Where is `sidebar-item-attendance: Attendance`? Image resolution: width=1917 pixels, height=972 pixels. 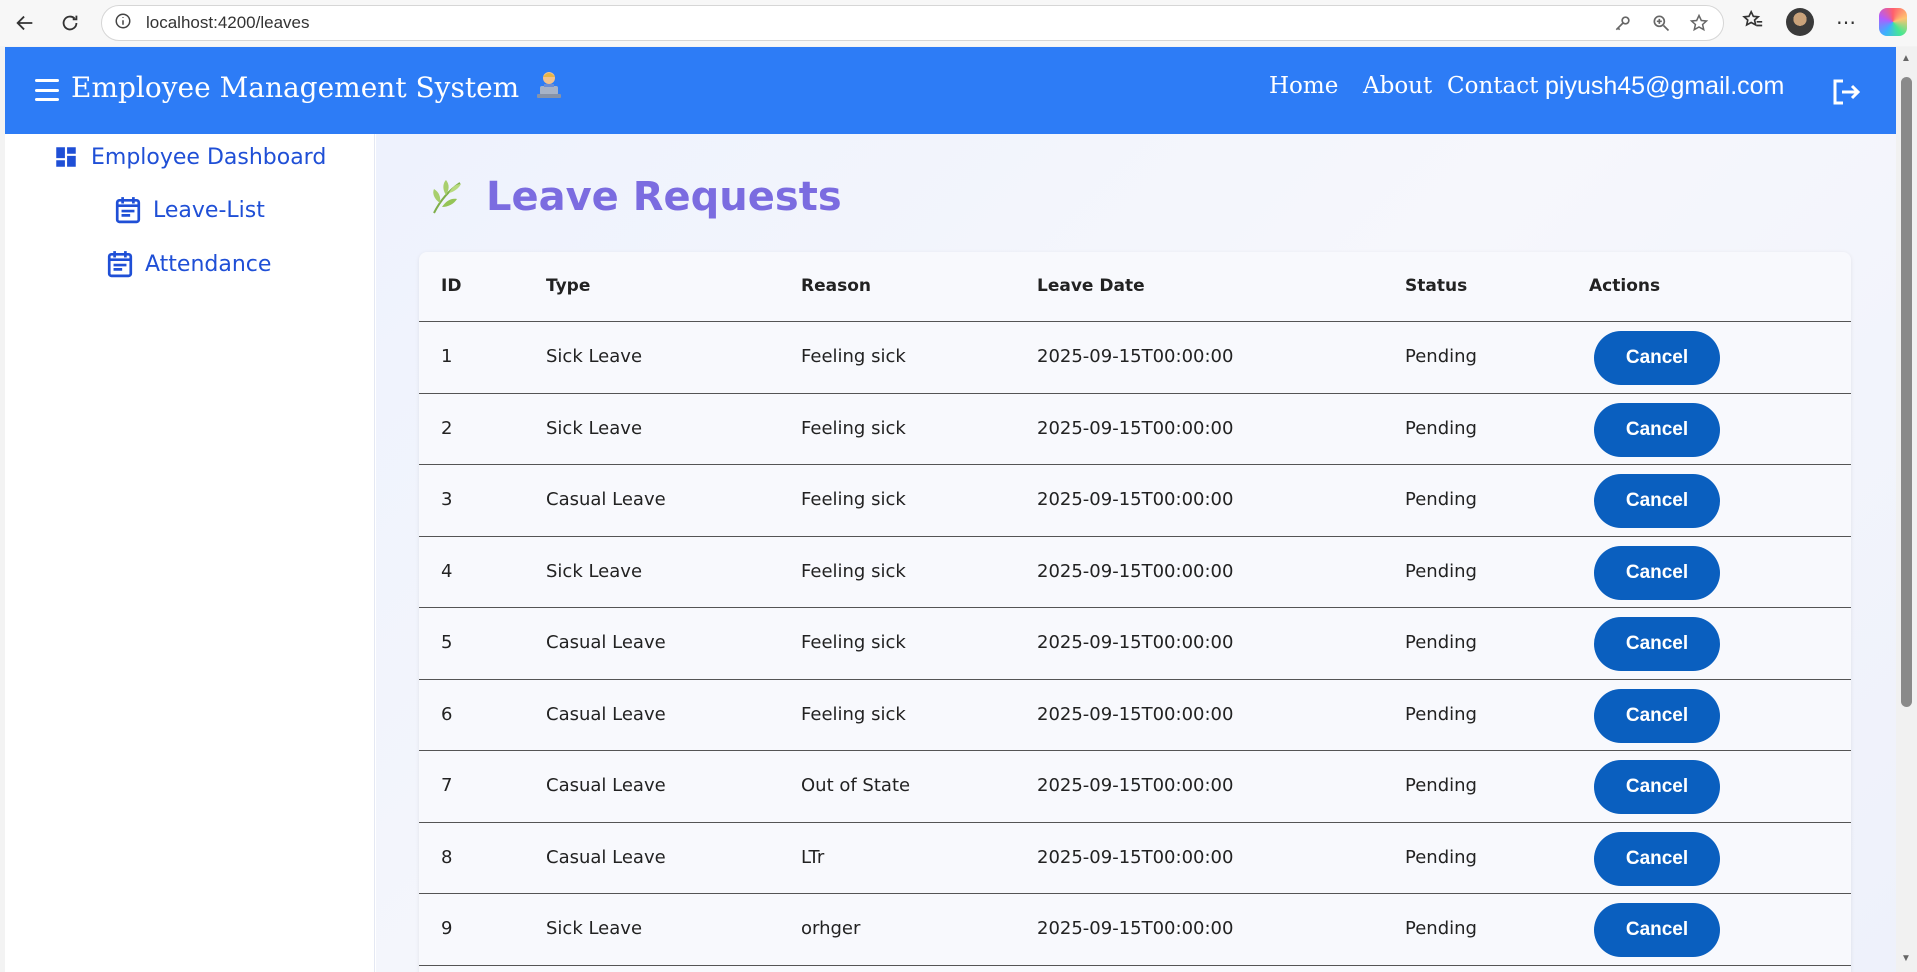 sidebar-item-attendance: Attendance is located at coordinates (189, 264).